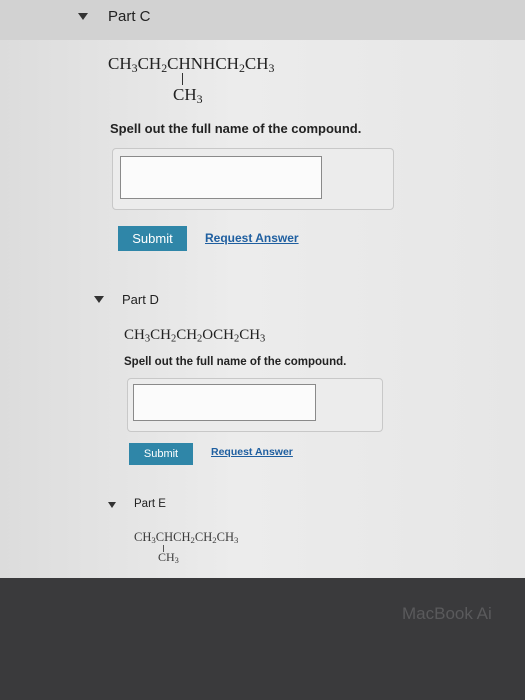 Image resolution: width=525 pixels, height=700 pixels. What do you see at coordinates (150, 504) in the screenshot?
I see `part-e-title: Part E` at bounding box center [150, 504].